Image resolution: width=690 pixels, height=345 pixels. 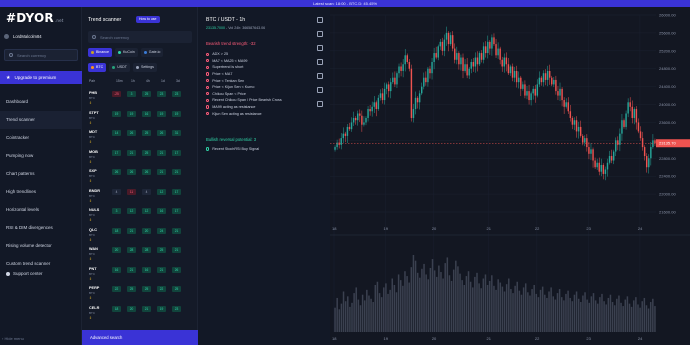 I want to click on settings-button: Settings, so click(x=144, y=67).